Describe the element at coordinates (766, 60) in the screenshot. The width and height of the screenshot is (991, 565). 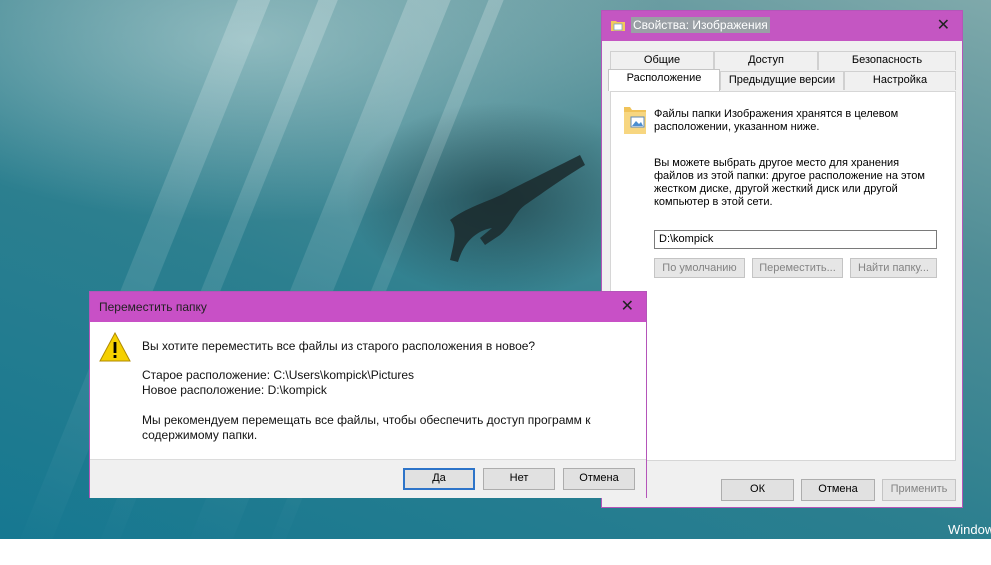
I see `tab-sharing: Доступ` at that location.